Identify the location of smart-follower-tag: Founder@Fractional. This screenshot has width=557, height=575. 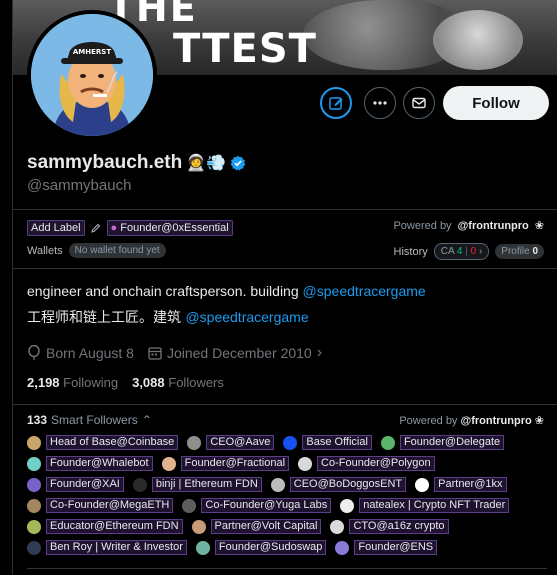
(235, 463).